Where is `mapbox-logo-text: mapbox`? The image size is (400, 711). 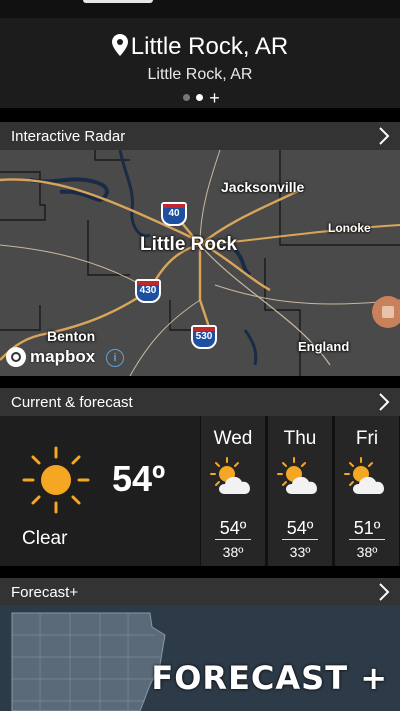
mapbox-logo-text: mapbox is located at coordinates (63, 356).